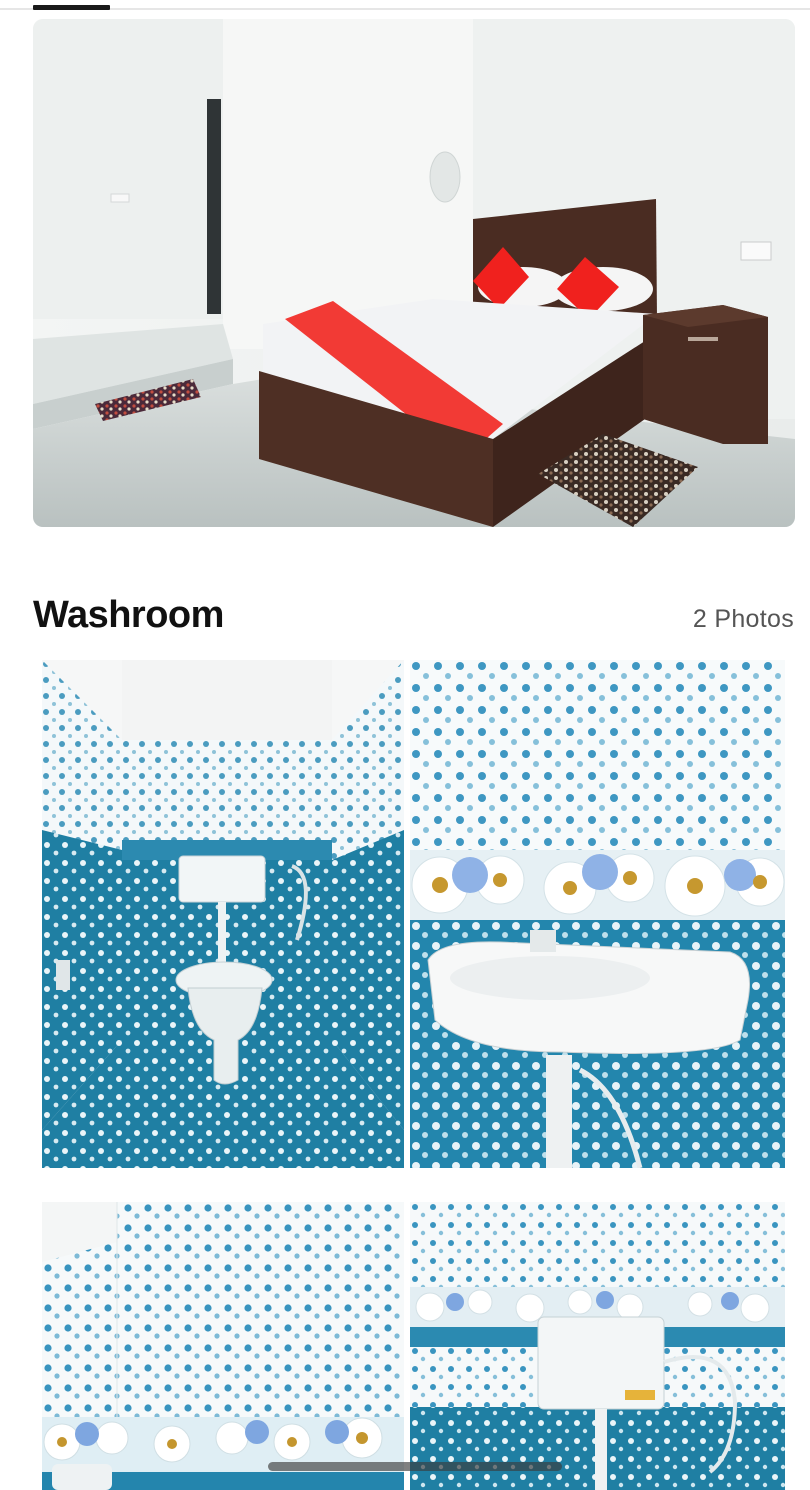 This screenshot has width=810, height=1490. What do you see at coordinates (71, 7) in the screenshot?
I see `active-tab-indicator` at bounding box center [71, 7].